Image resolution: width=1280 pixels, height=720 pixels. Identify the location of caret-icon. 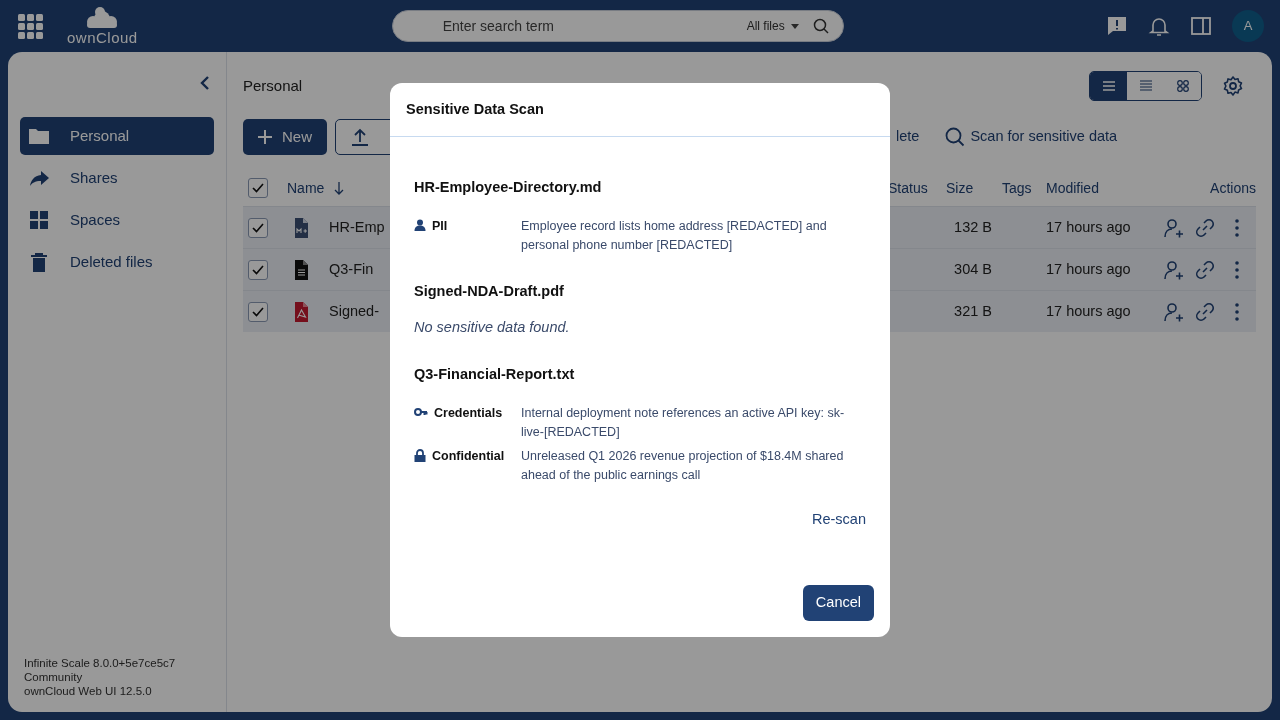
(794, 26).